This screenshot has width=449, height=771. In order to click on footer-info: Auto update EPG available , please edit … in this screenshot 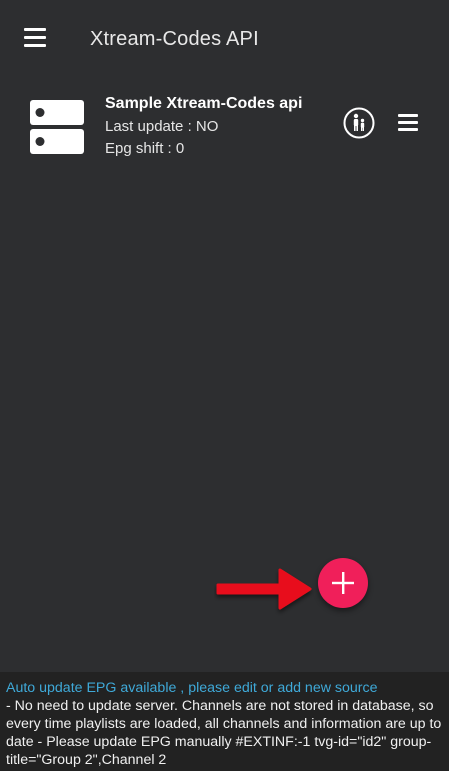, I will do `click(224, 721)`.